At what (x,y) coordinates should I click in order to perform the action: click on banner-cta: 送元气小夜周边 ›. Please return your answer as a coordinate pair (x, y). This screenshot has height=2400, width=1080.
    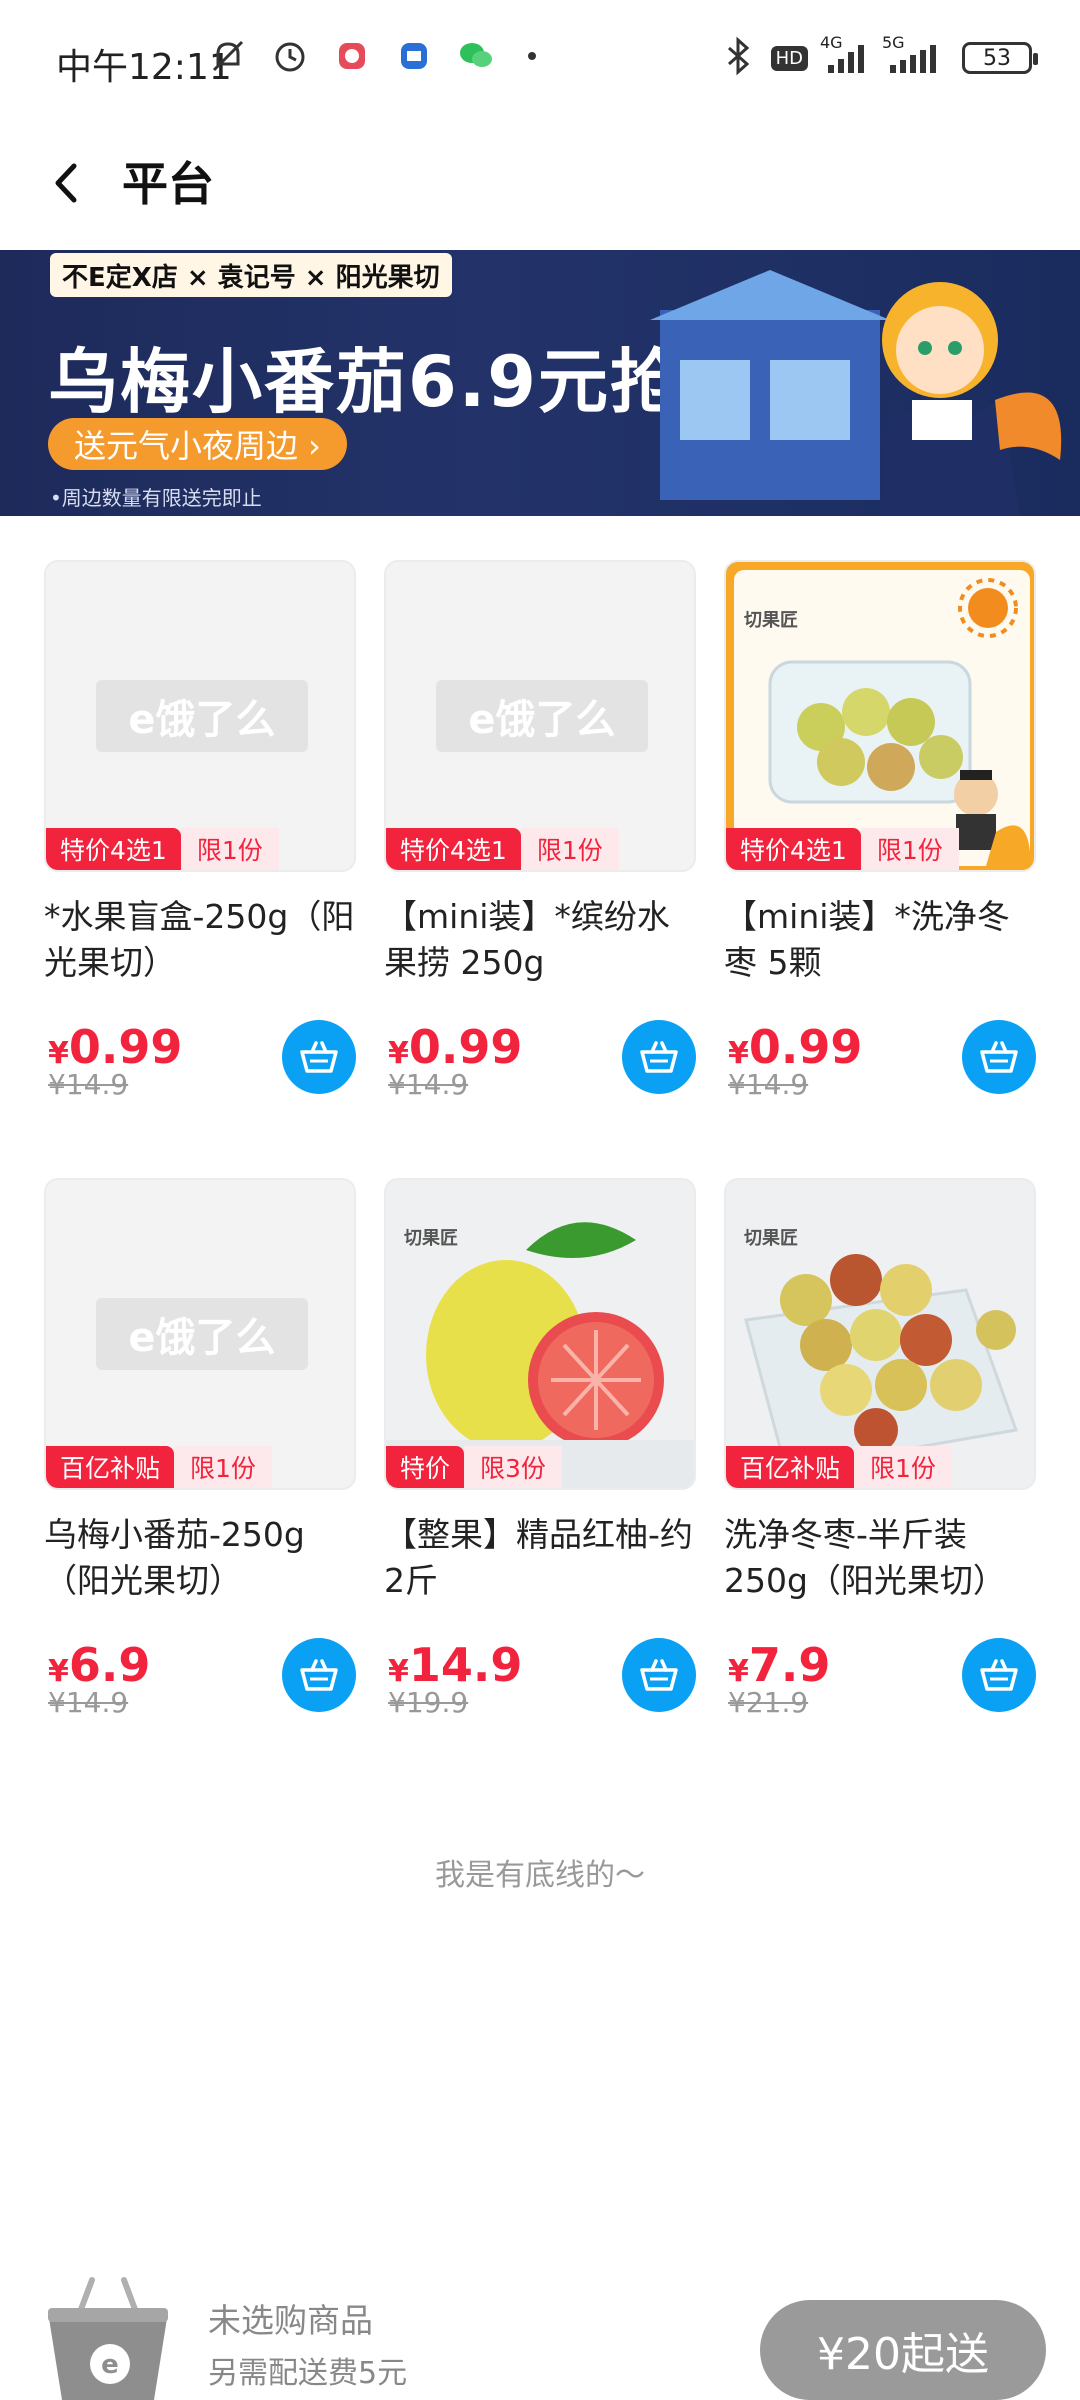
    Looking at the image, I should click on (197, 444).